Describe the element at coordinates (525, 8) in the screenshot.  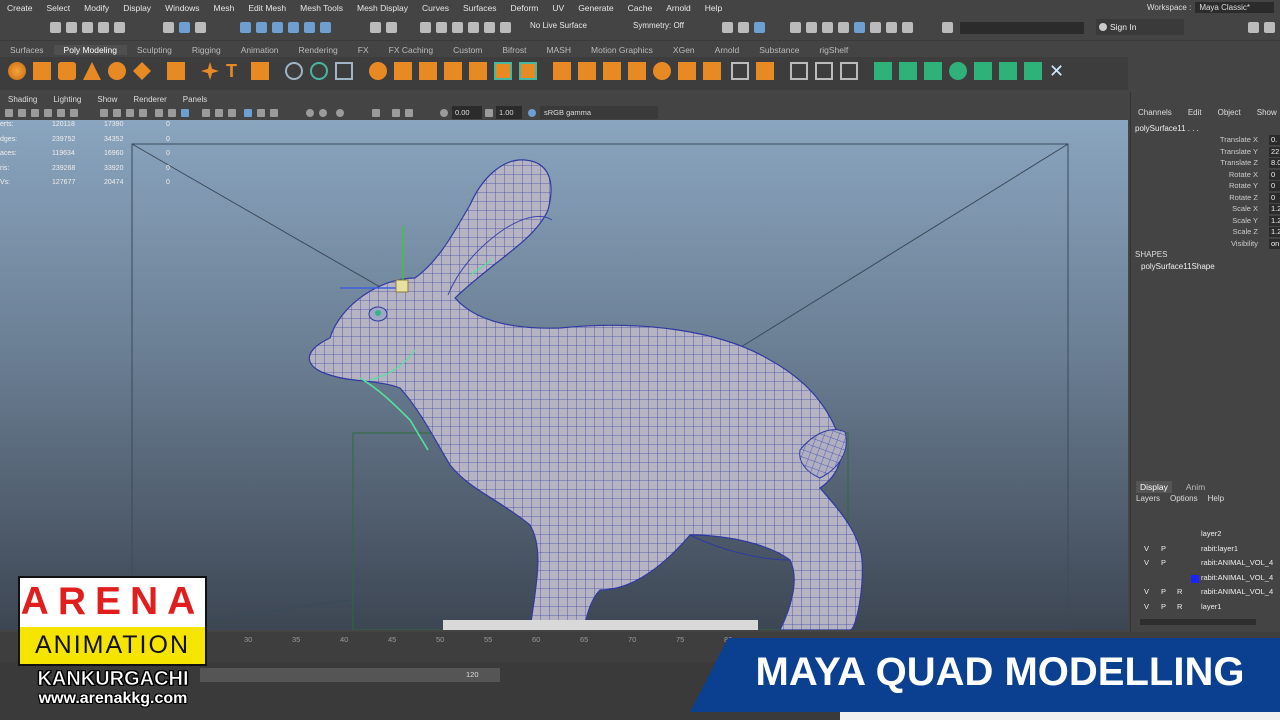
I see `menu-deform: Deform` at that location.